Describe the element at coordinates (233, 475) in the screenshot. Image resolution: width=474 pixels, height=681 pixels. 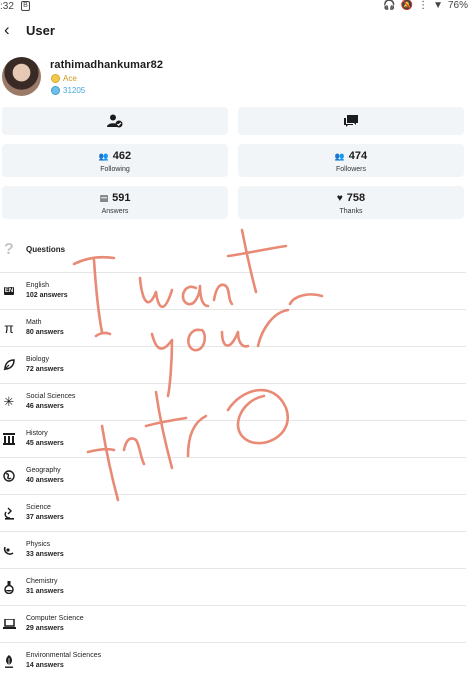
I see `list-item: Geography 40 answers` at that location.